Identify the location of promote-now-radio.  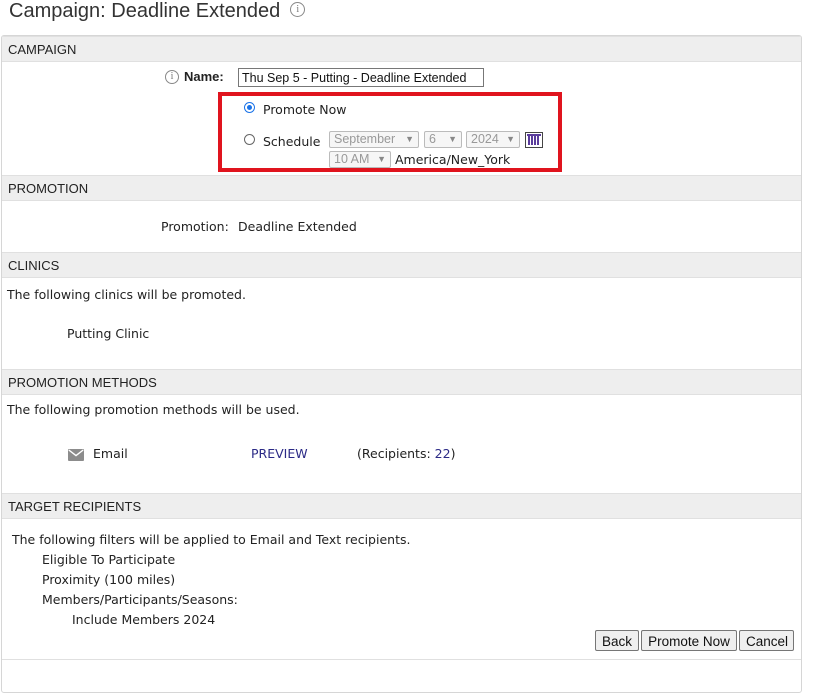
(249, 107).